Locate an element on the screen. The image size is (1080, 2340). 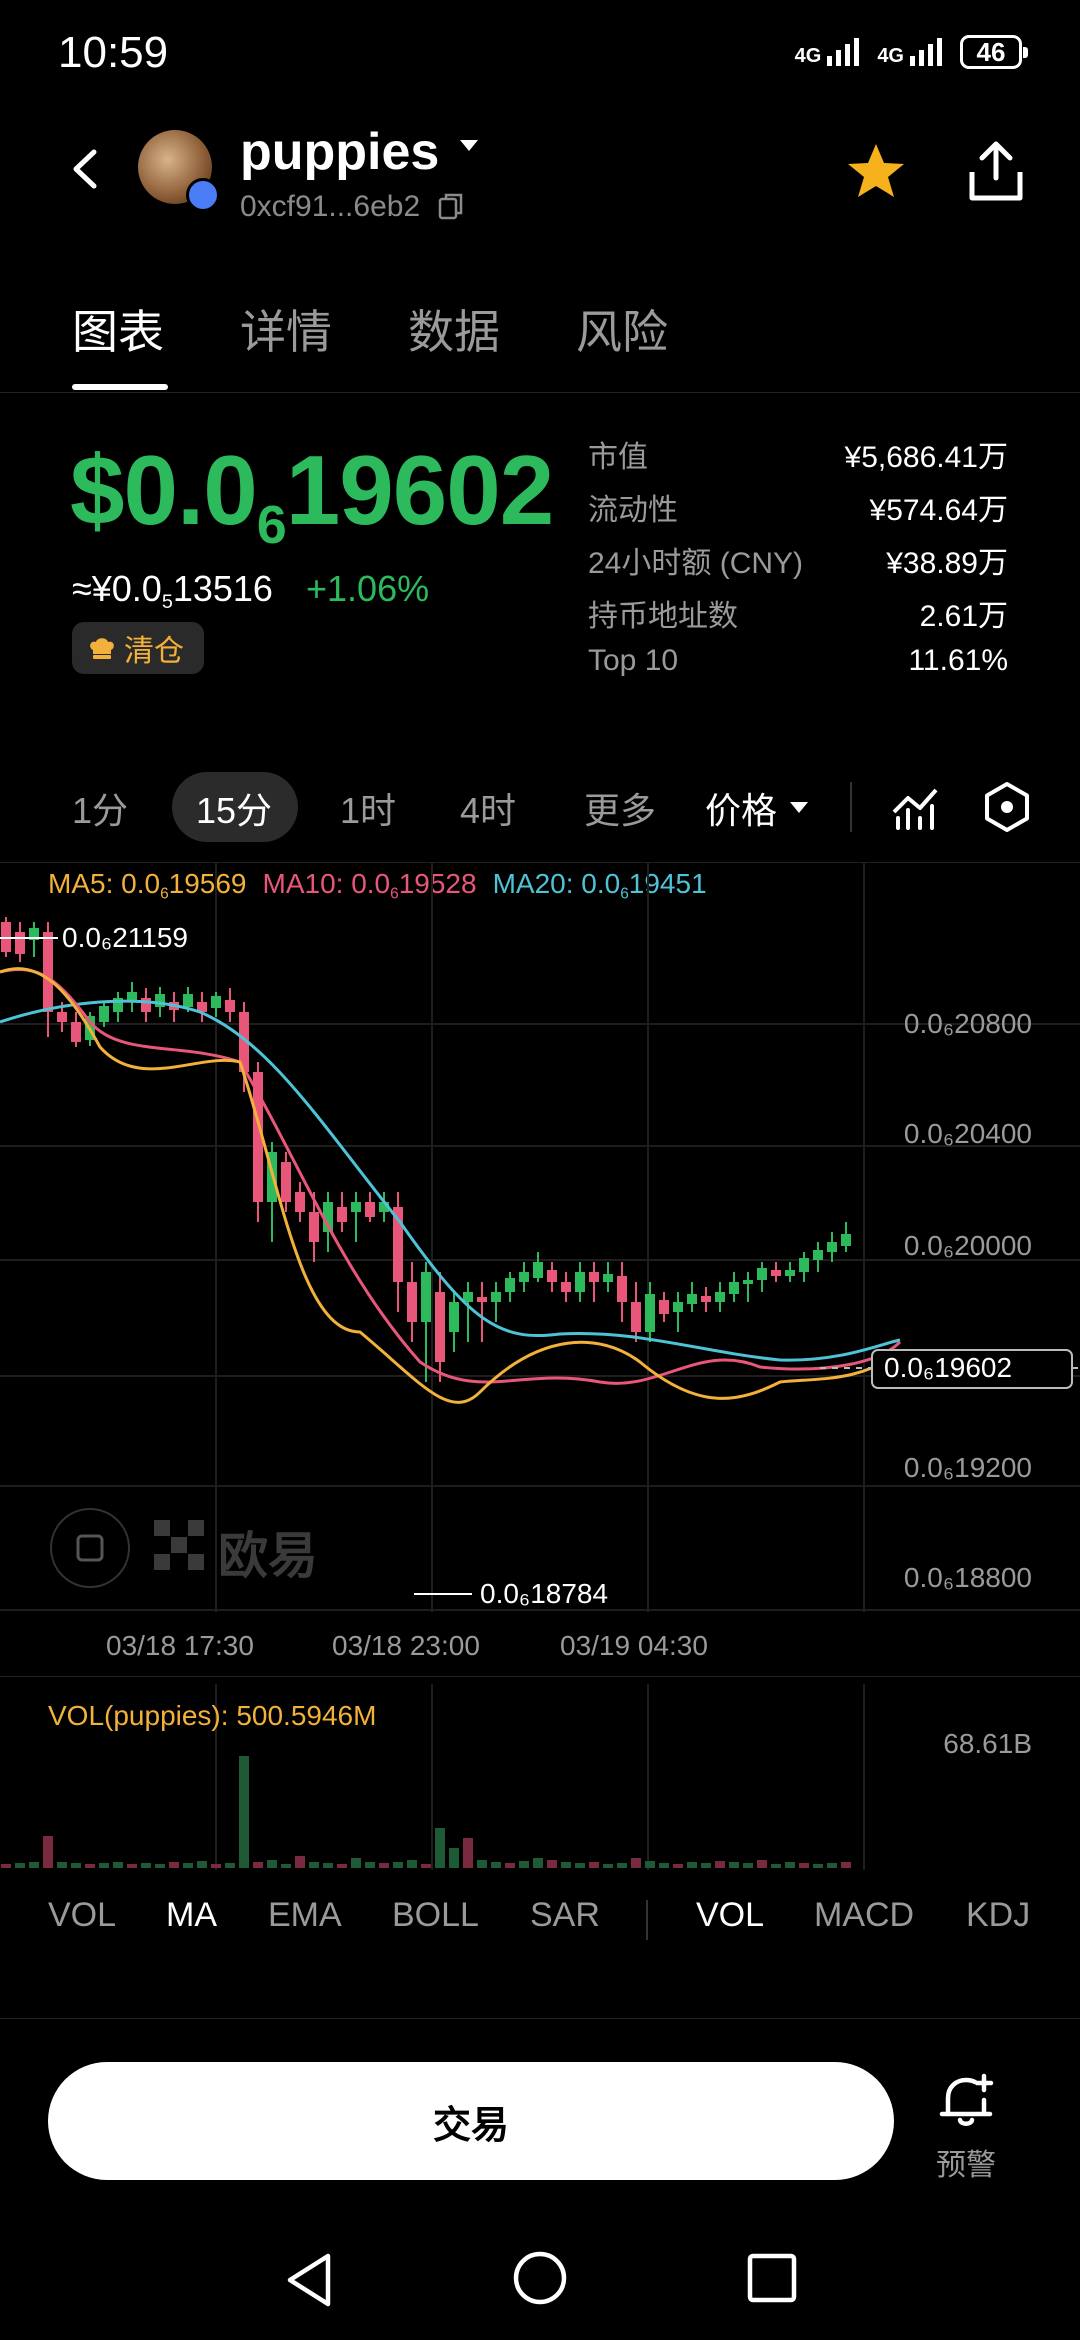
interval-more: 更多 is located at coordinates (620, 808).